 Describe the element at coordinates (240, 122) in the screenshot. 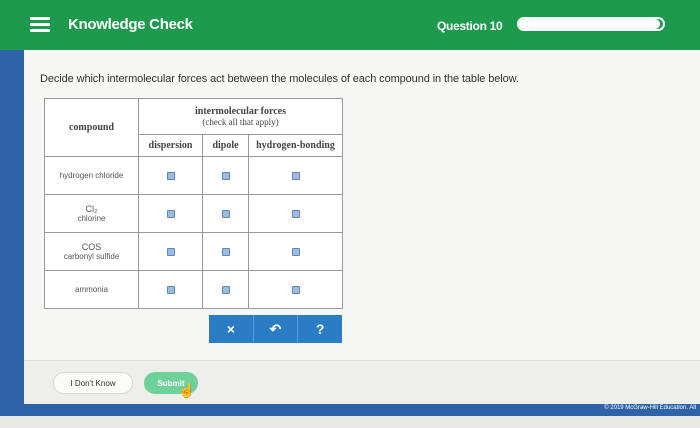

I see `group-subtitle: (check all that apply)` at that location.